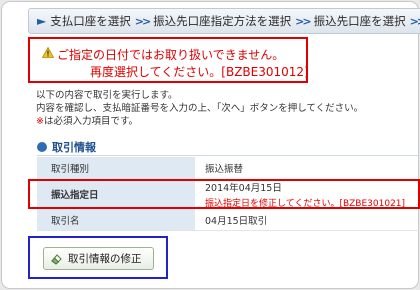  I want to click on intro-line-3: ※は必須入力項目です。, so click(87, 120).